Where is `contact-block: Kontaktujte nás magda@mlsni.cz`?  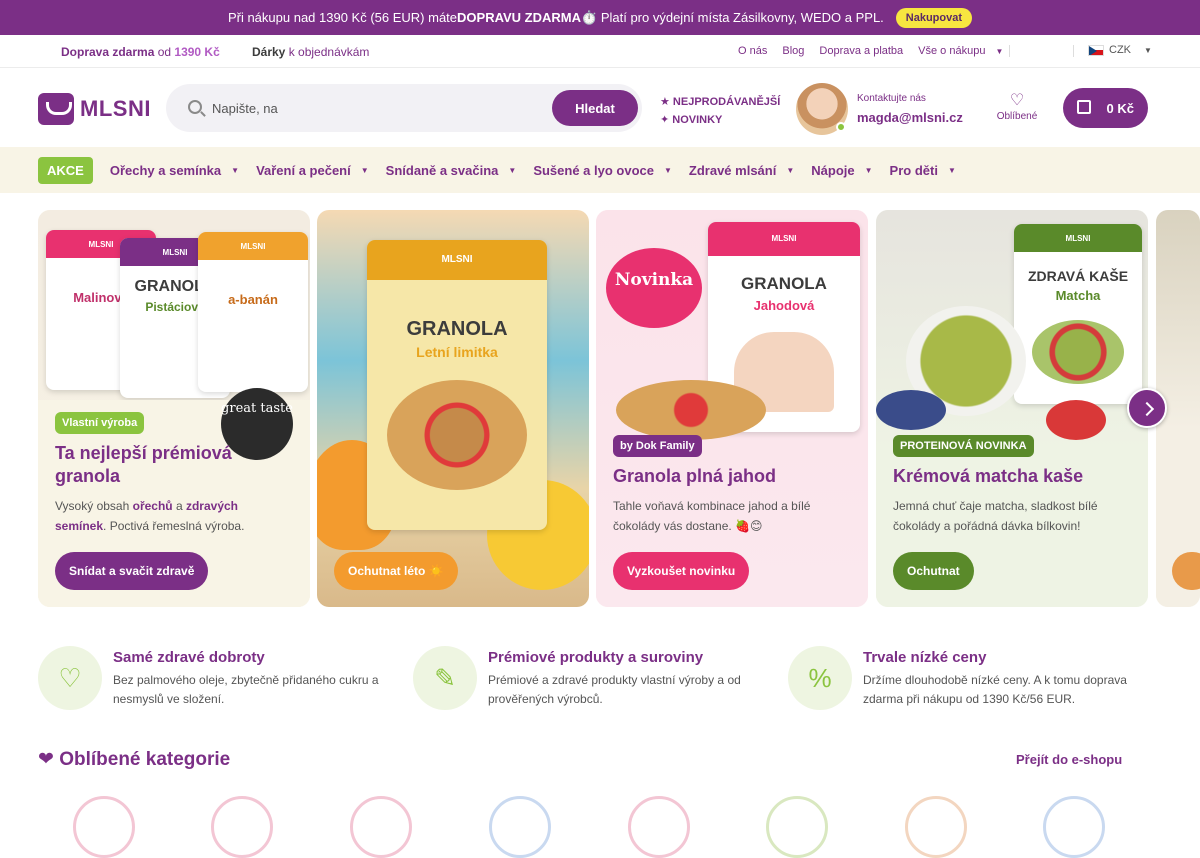 contact-block: Kontaktujte nás magda@mlsni.cz is located at coordinates (886, 109).